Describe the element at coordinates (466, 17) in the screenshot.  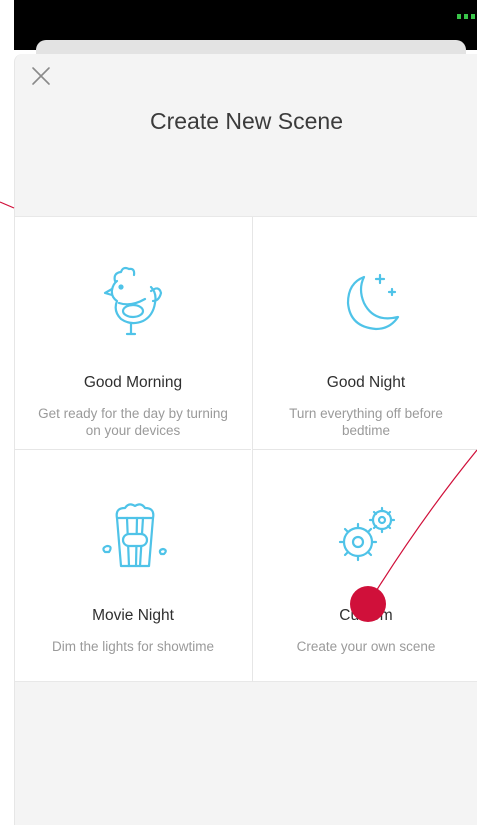
I see `battery-icon` at that location.